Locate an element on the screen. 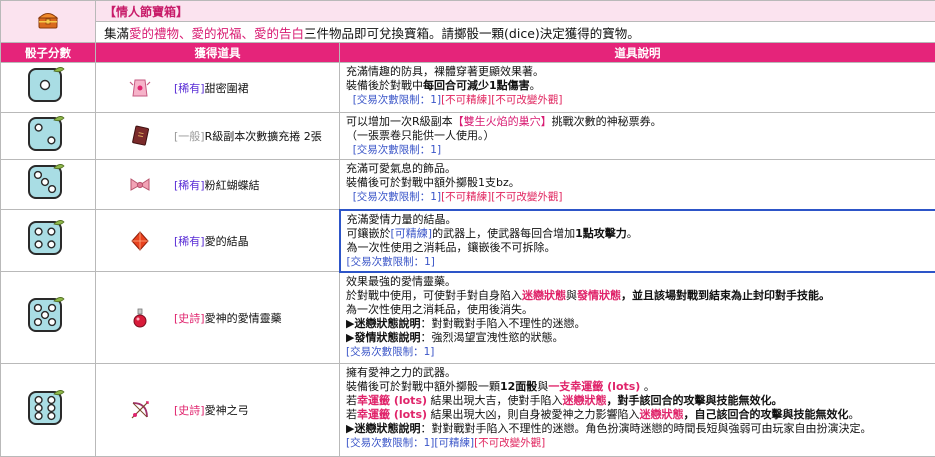  item-name: 愛的結晶 is located at coordinates (227, 241).